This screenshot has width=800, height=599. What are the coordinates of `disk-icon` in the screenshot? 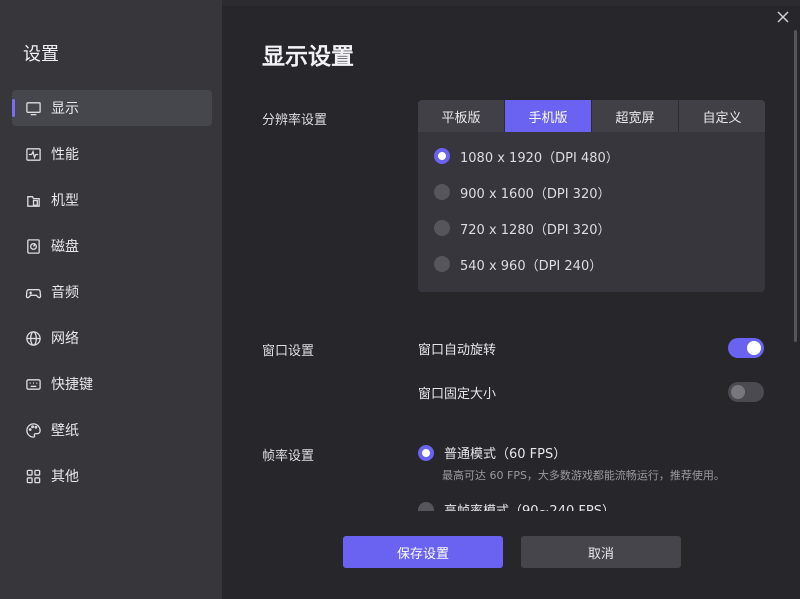 It's located at (33, 246).